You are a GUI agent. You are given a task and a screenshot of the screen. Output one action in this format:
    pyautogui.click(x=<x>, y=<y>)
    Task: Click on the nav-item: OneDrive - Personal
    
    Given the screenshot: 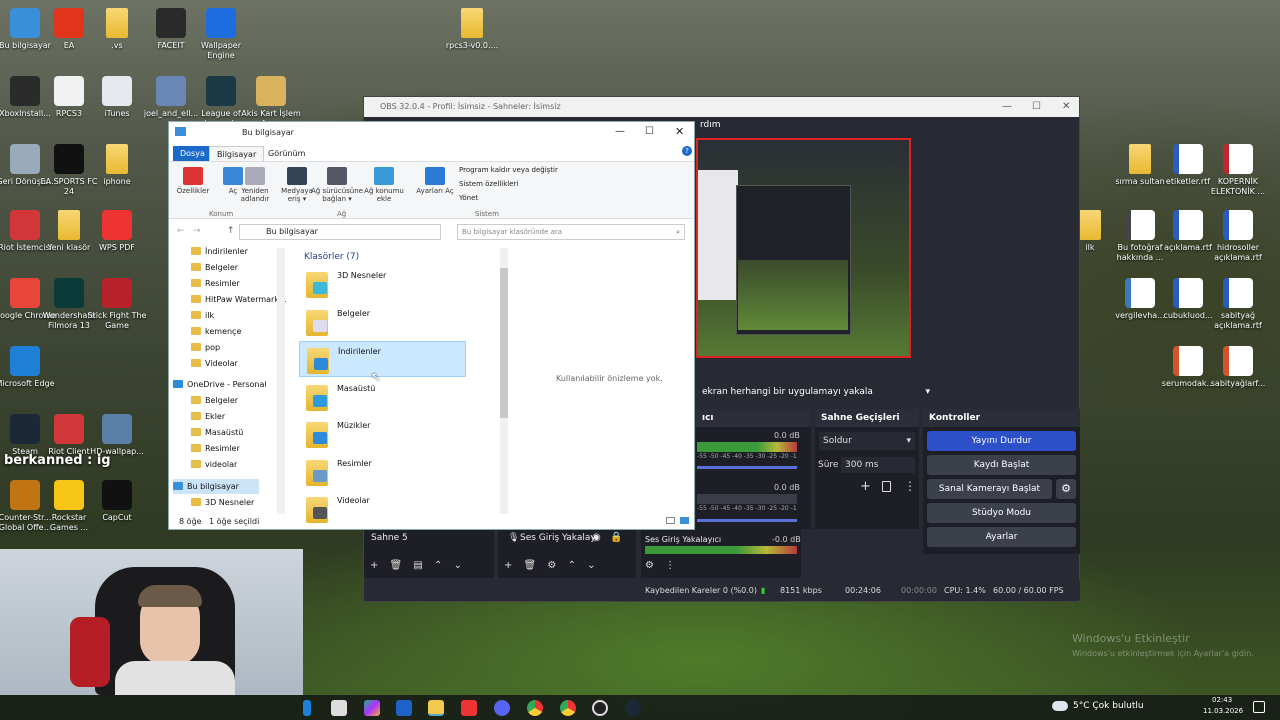 What is the action you would take?
    pyautogui.click(x=220, y=384)
    